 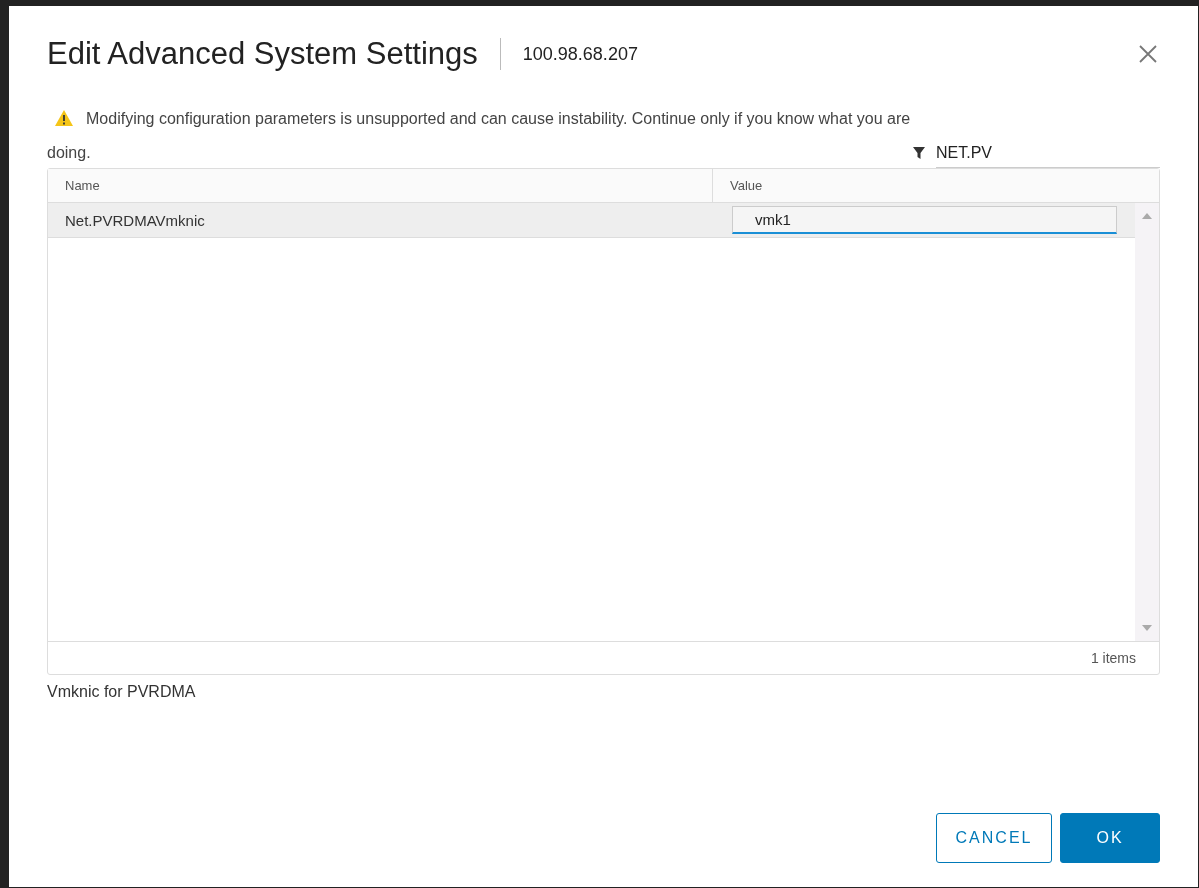 What do you see at coordinates (935, 185) in the screenshot?
I see `column-header: Value` at bounding box center [935, 185].